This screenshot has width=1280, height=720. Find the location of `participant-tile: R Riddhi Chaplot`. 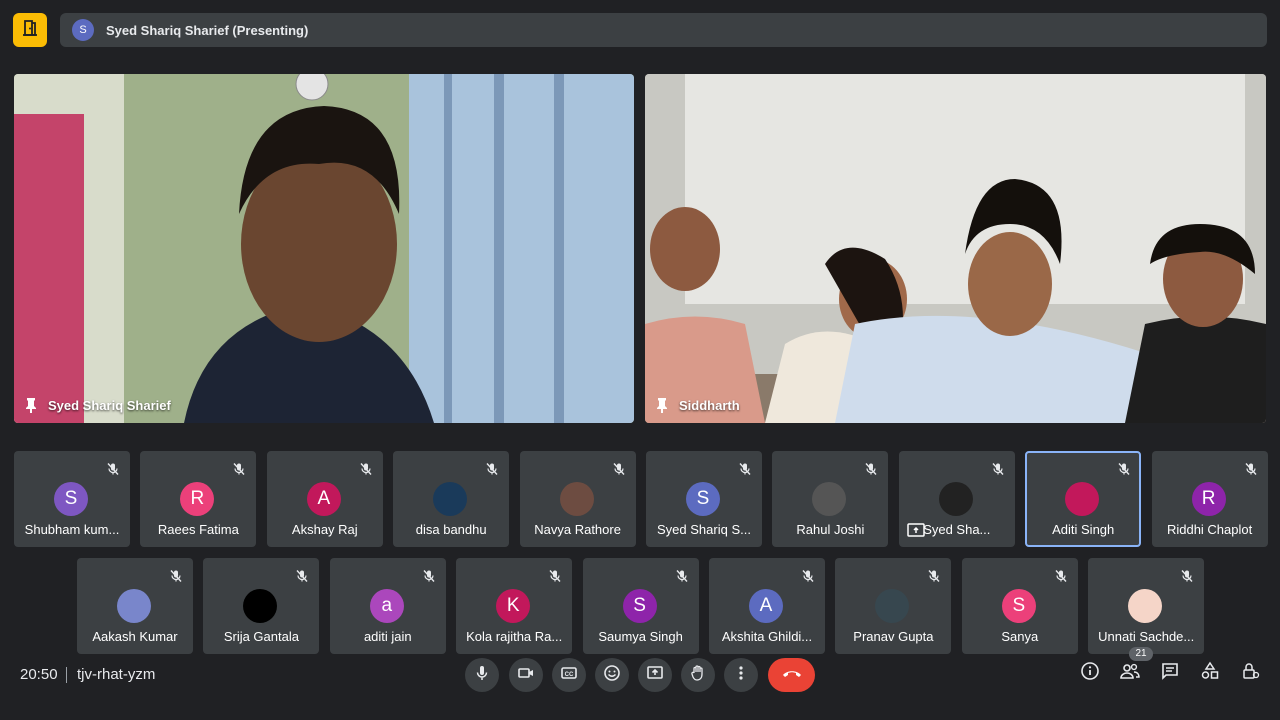

participant-tile: R Riddhi Chaplot is located at coordinates (1209, 499).